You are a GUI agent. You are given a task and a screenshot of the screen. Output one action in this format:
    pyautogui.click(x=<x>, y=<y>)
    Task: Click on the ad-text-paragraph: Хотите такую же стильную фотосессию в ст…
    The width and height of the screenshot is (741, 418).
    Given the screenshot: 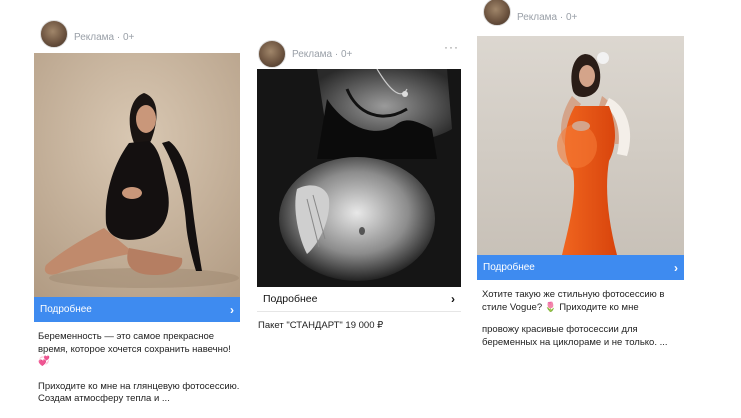 What is the action you would take?
    pyautogui.click(x=573, y=301)
    